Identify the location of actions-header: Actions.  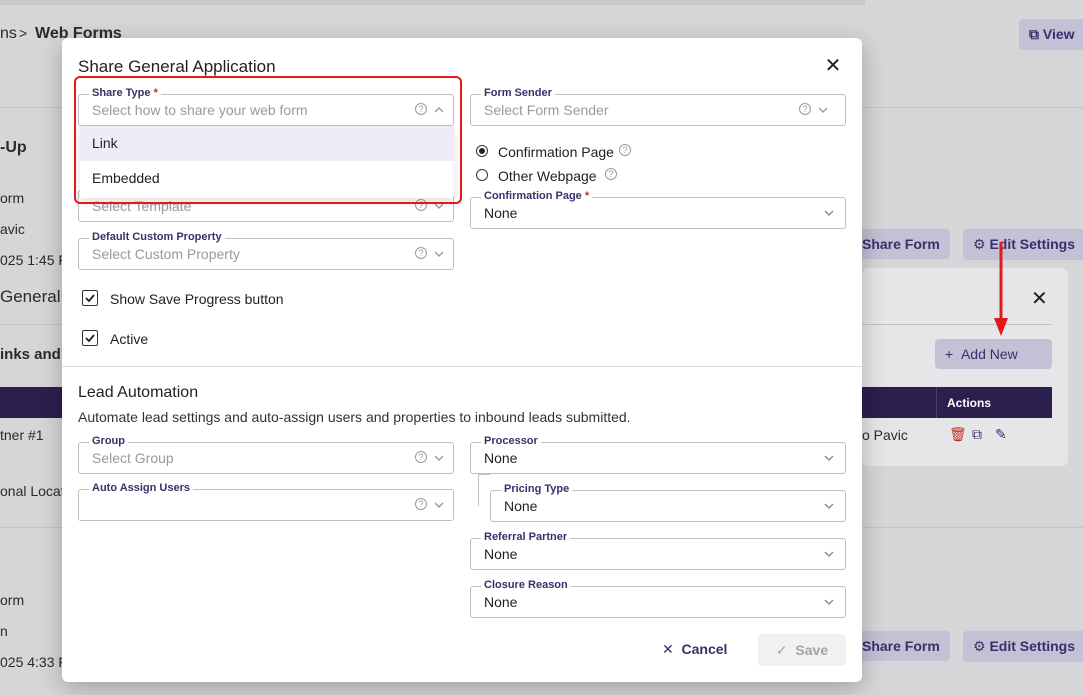
(969, 403).